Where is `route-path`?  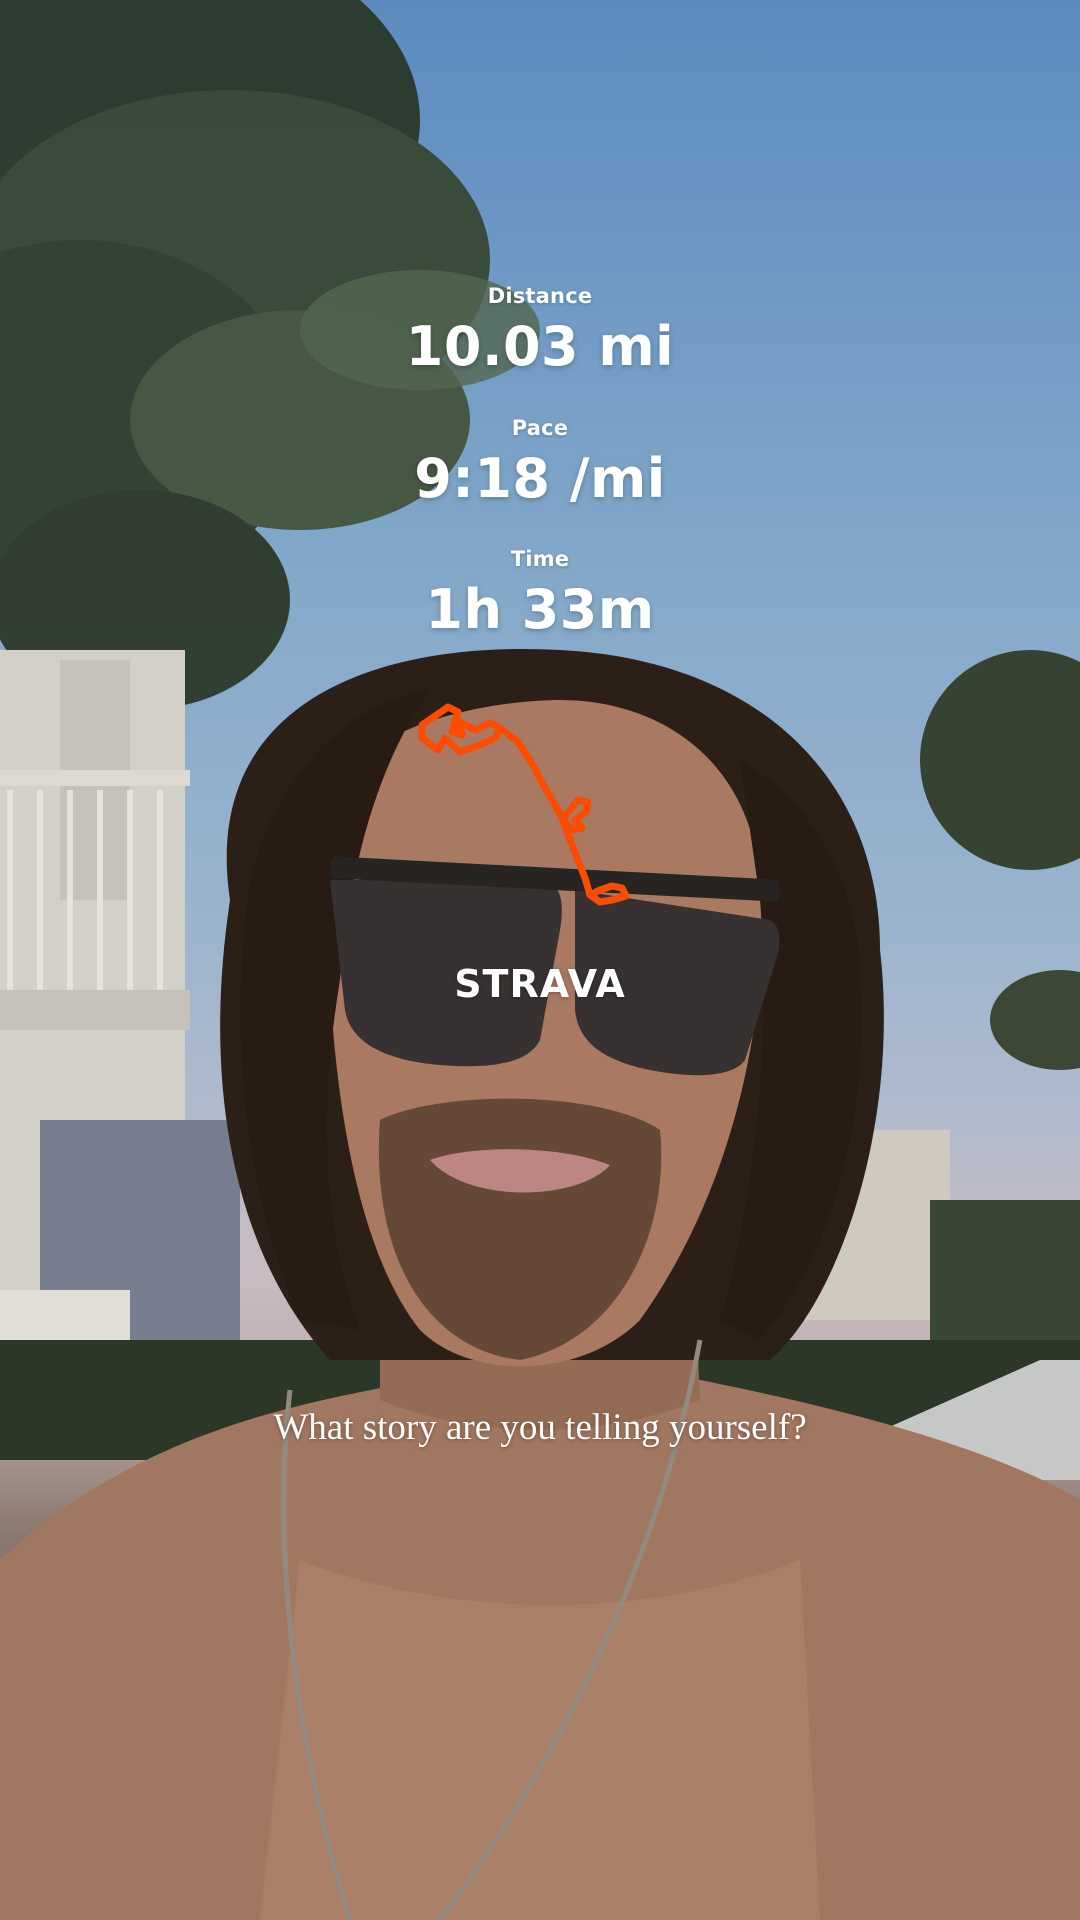 route-path is located at coordinates (524, 804).